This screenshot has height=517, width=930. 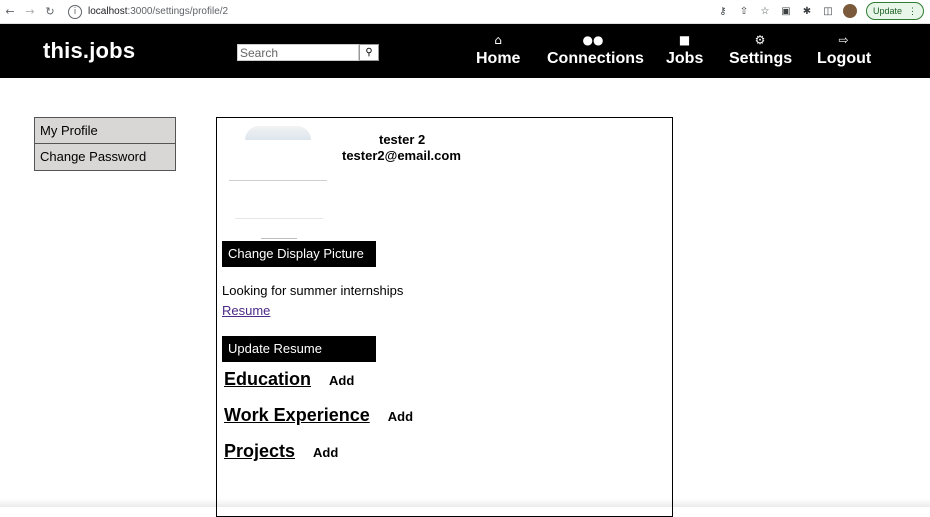 What do you see at coordinates (684, 40) in the screenshot?
I see `briefcase-icon: ■` at bounding box center [684, 40].